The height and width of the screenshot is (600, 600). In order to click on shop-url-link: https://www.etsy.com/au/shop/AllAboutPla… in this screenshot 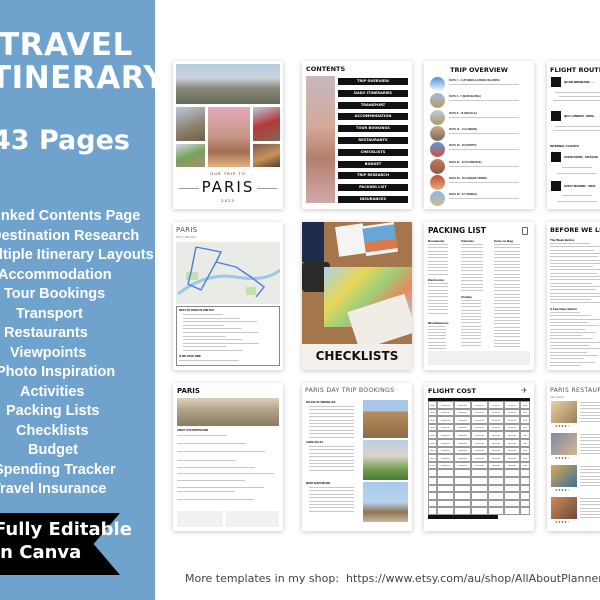, I will do `click(473, 578)`.